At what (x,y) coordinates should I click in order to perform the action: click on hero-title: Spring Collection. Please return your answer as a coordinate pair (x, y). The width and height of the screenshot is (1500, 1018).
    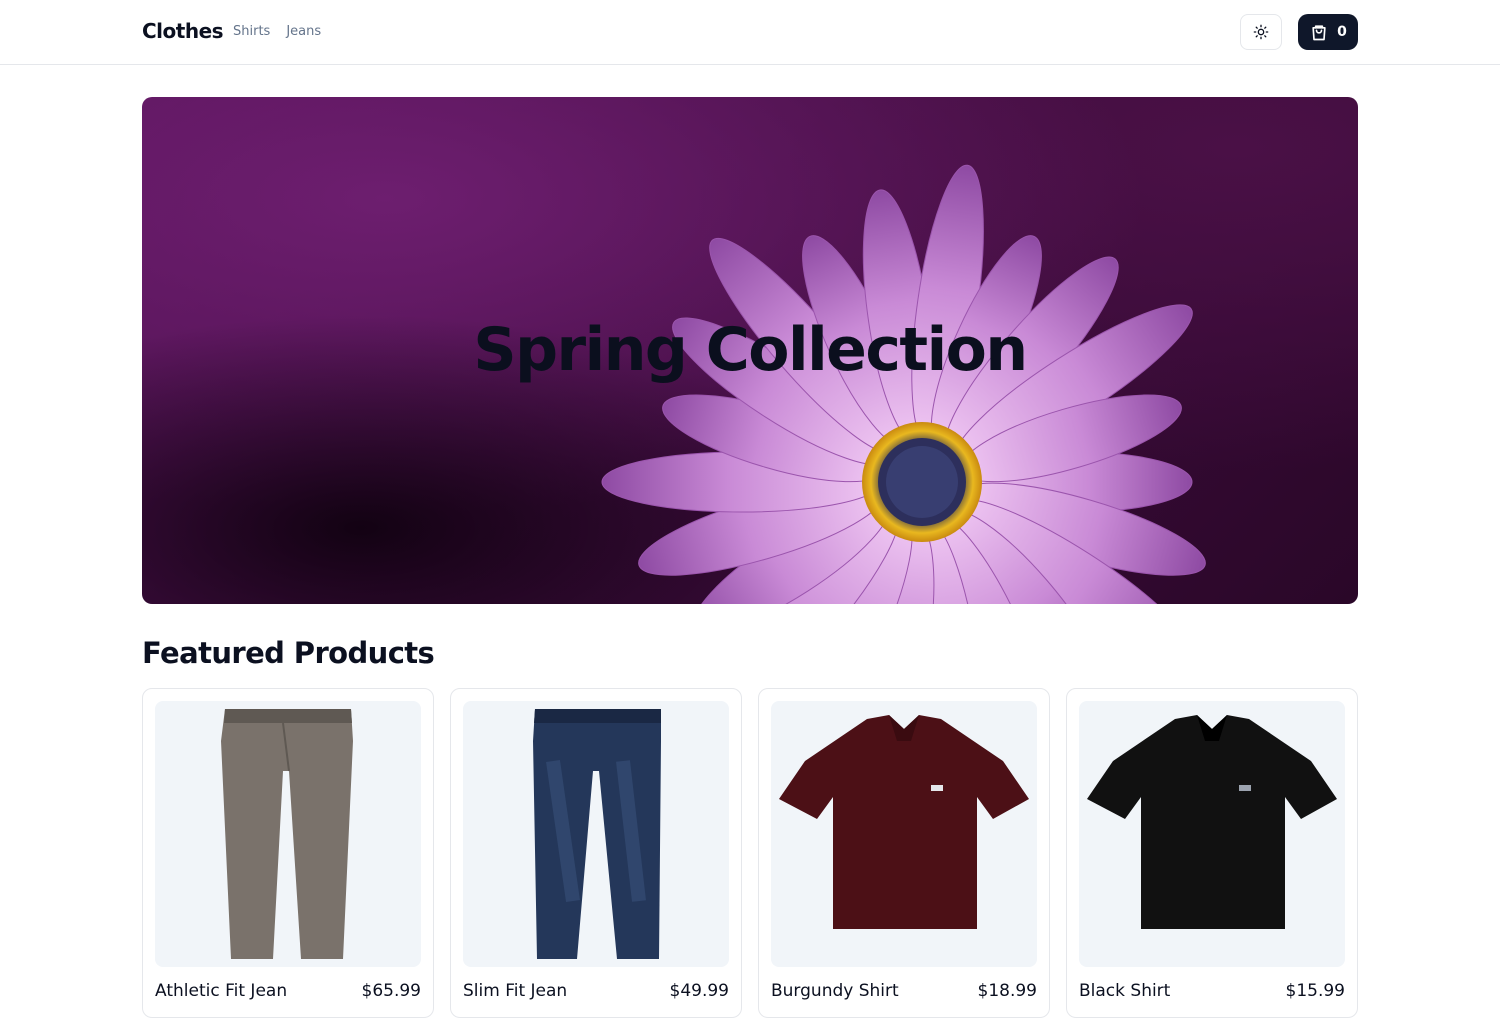
    Looking at the image, I should click on (750, 350).